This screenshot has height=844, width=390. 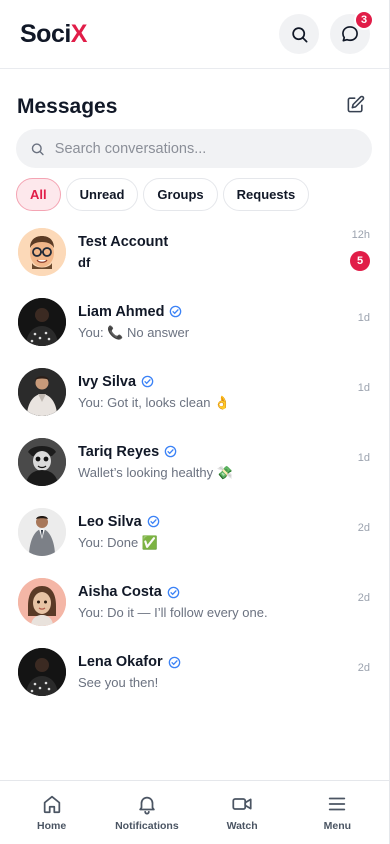 I want to click on filter-chips: All Unread Groups Requests, so click(x=194, y=189).